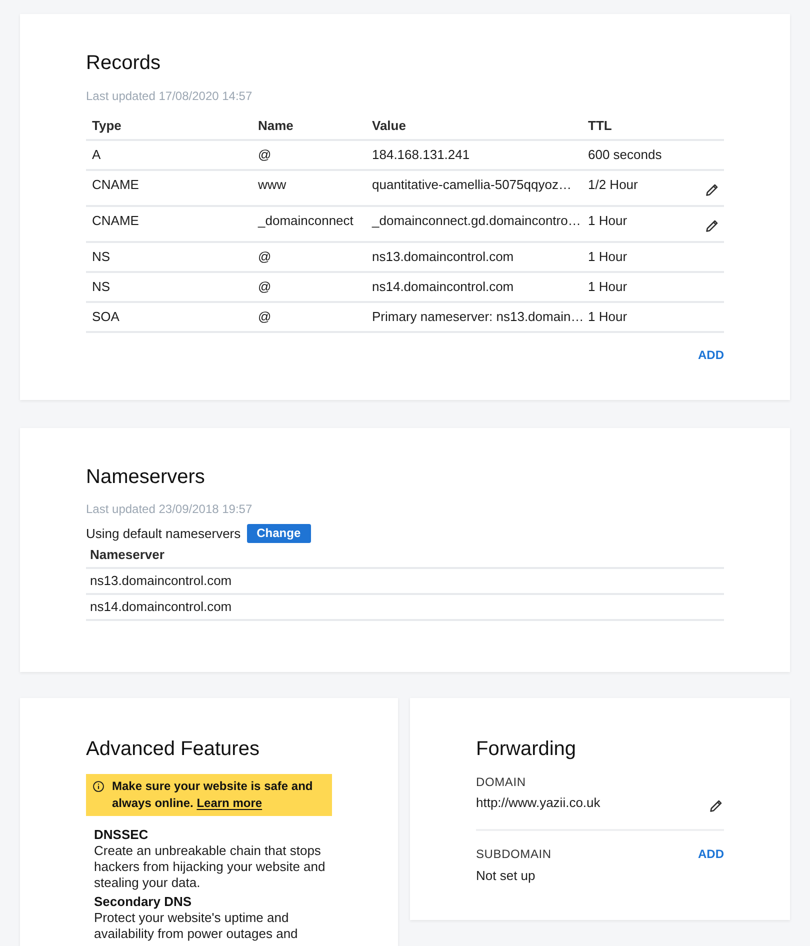 The image size is (810, 946). I want to click on feature-title: DNSSEC, so click(122, 835).